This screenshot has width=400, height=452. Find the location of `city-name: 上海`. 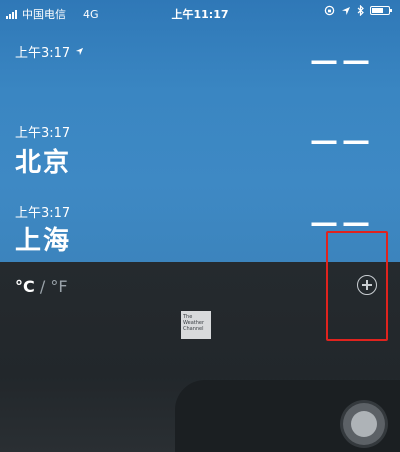

city-name: 上海 is located at coordinates (43, 241).